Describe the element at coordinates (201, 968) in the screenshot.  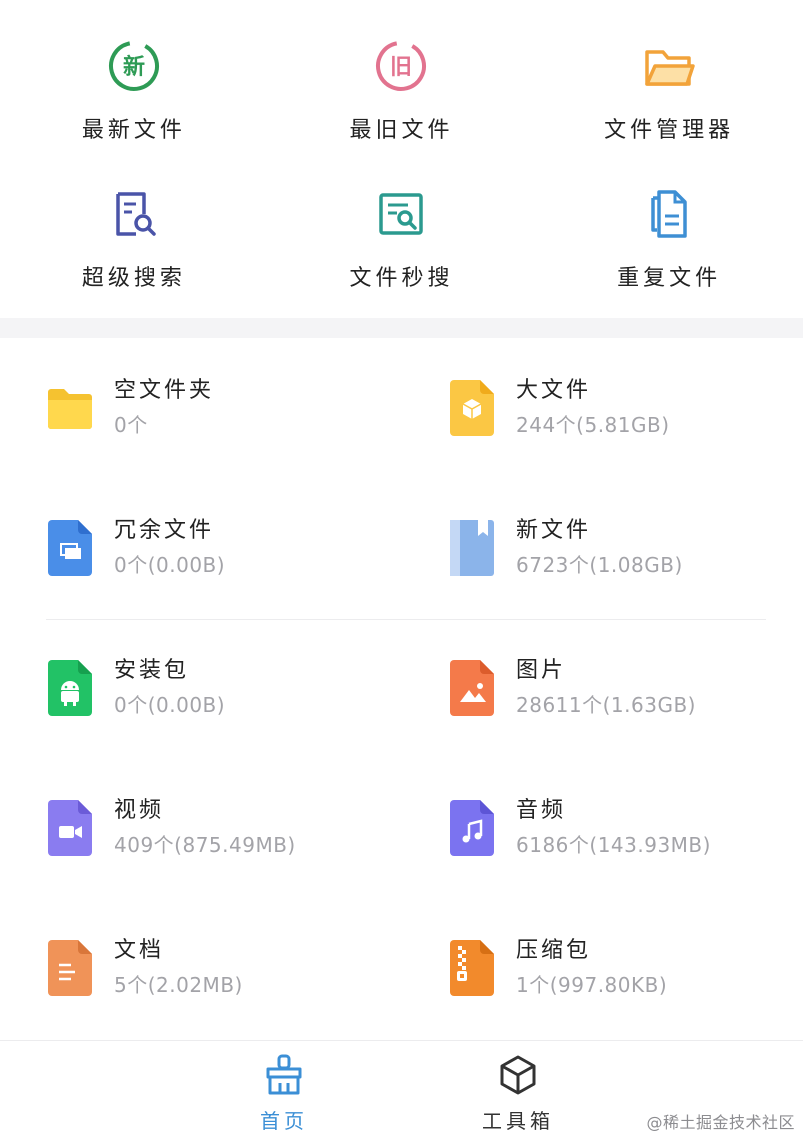
I see `category-documents: 文档 5个(2.02MB)` at that location.